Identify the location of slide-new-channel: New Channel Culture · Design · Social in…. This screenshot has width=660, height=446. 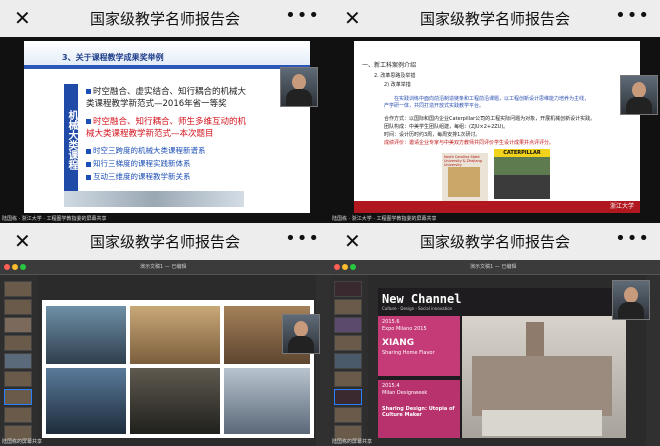
(502, 363).